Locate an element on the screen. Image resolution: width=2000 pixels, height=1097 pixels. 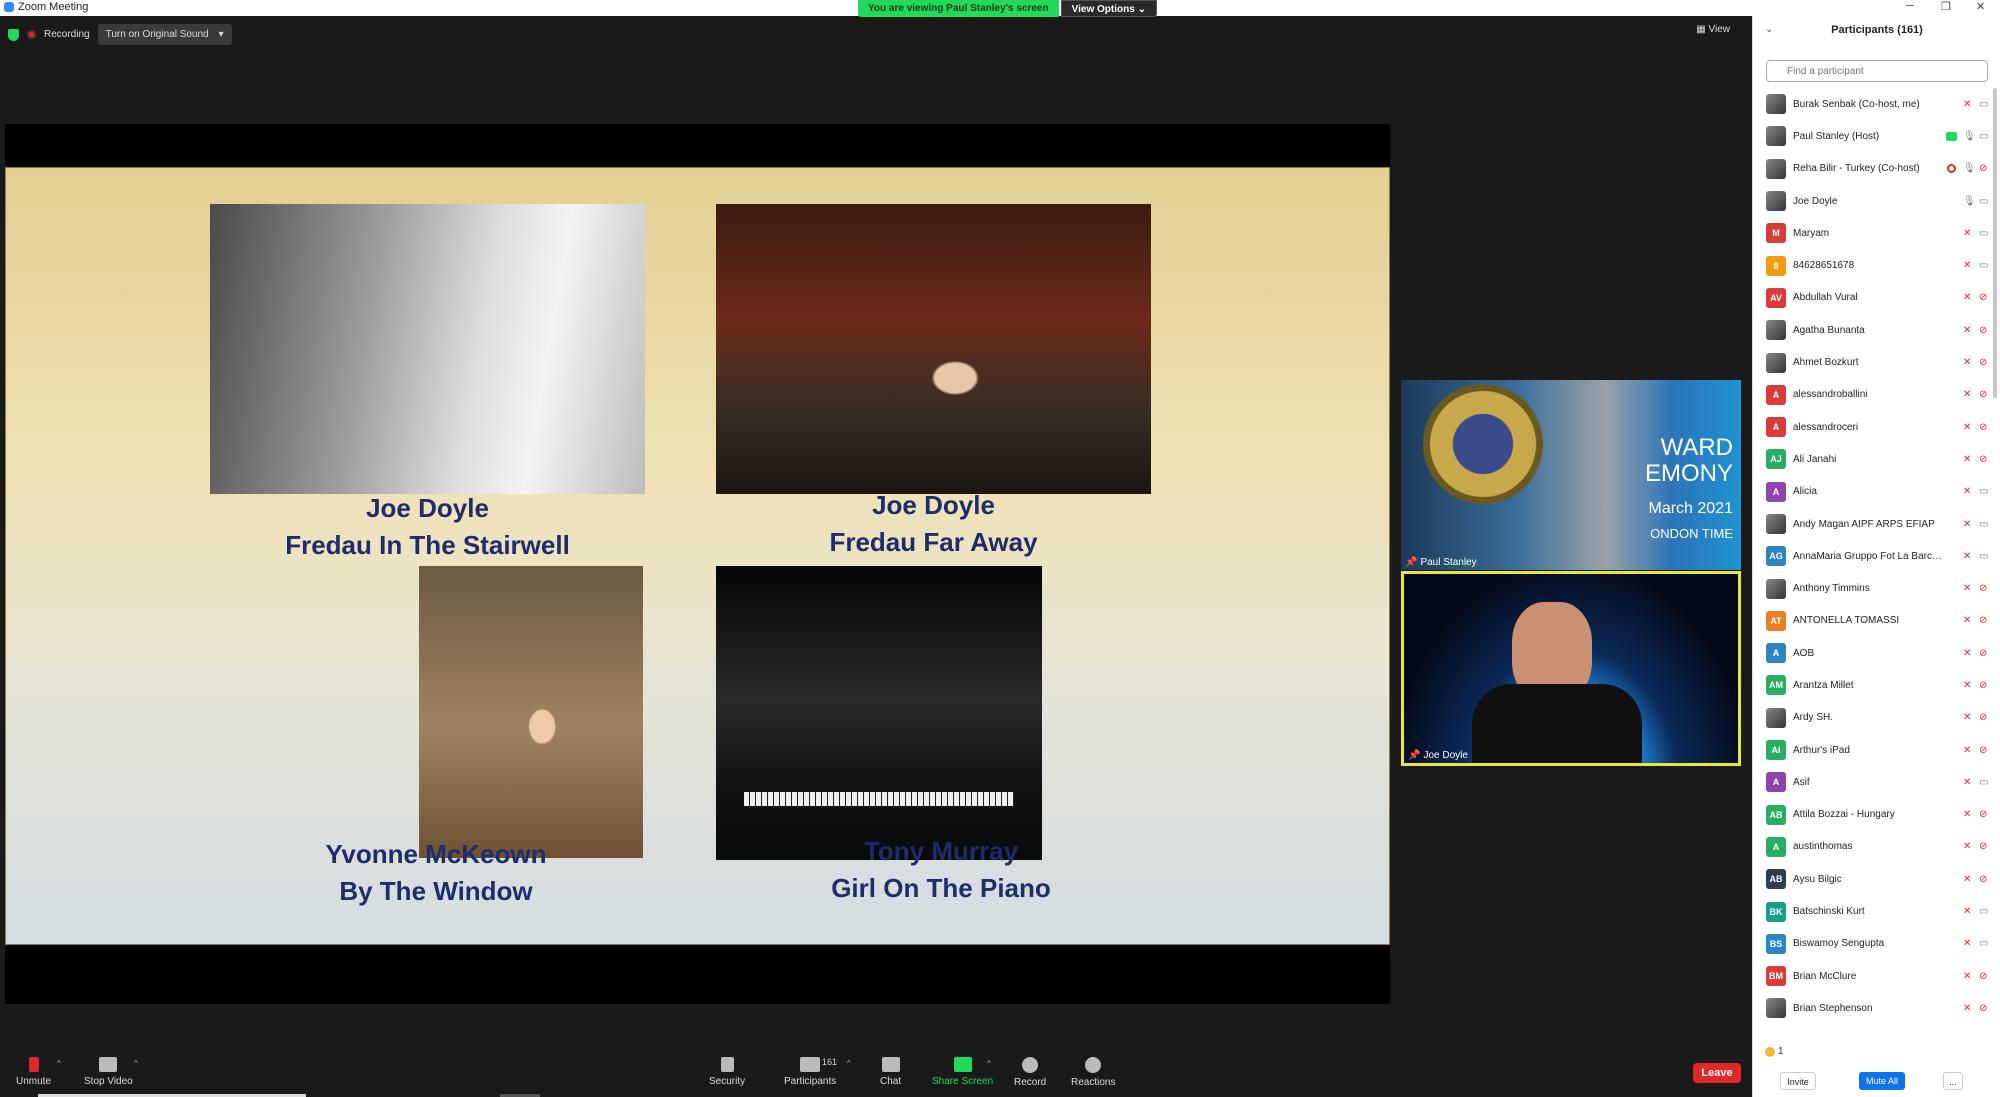
chevron-down-icon: ▾ is located at coordinates (221, 34).